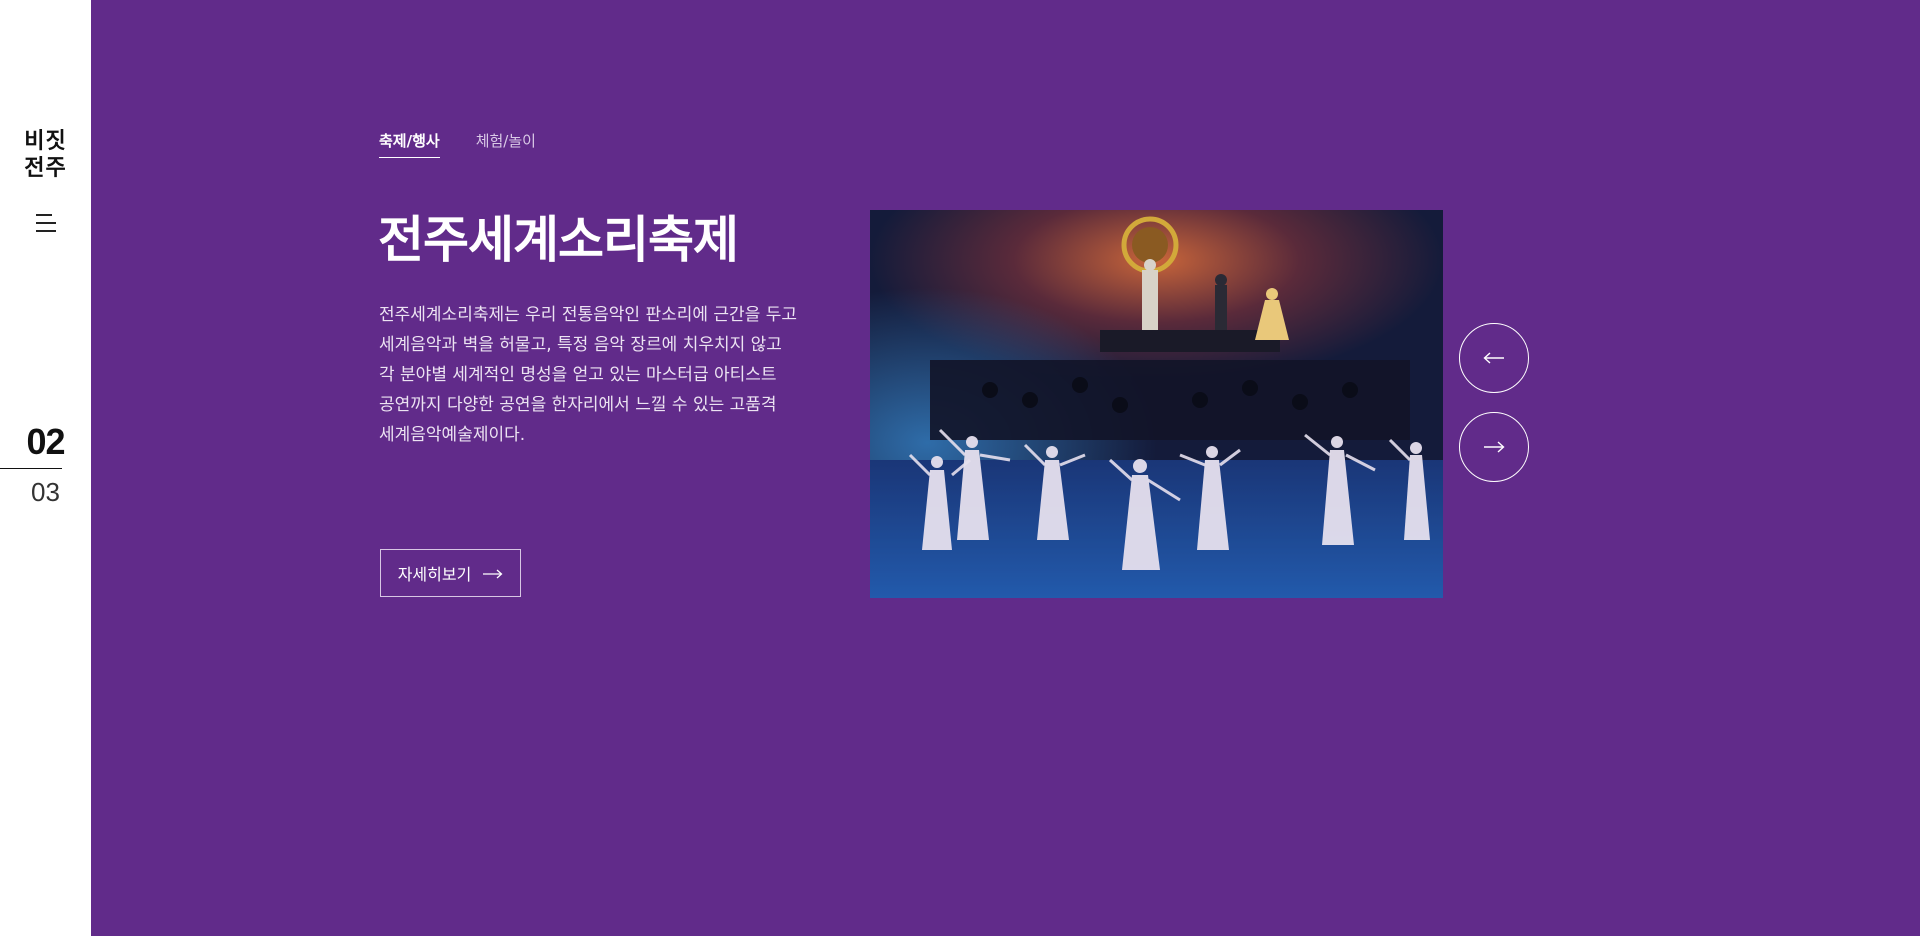 The height and width of the screenshot is (936, 1920). I want to click on prev-slide-button, so click(1494, 358).